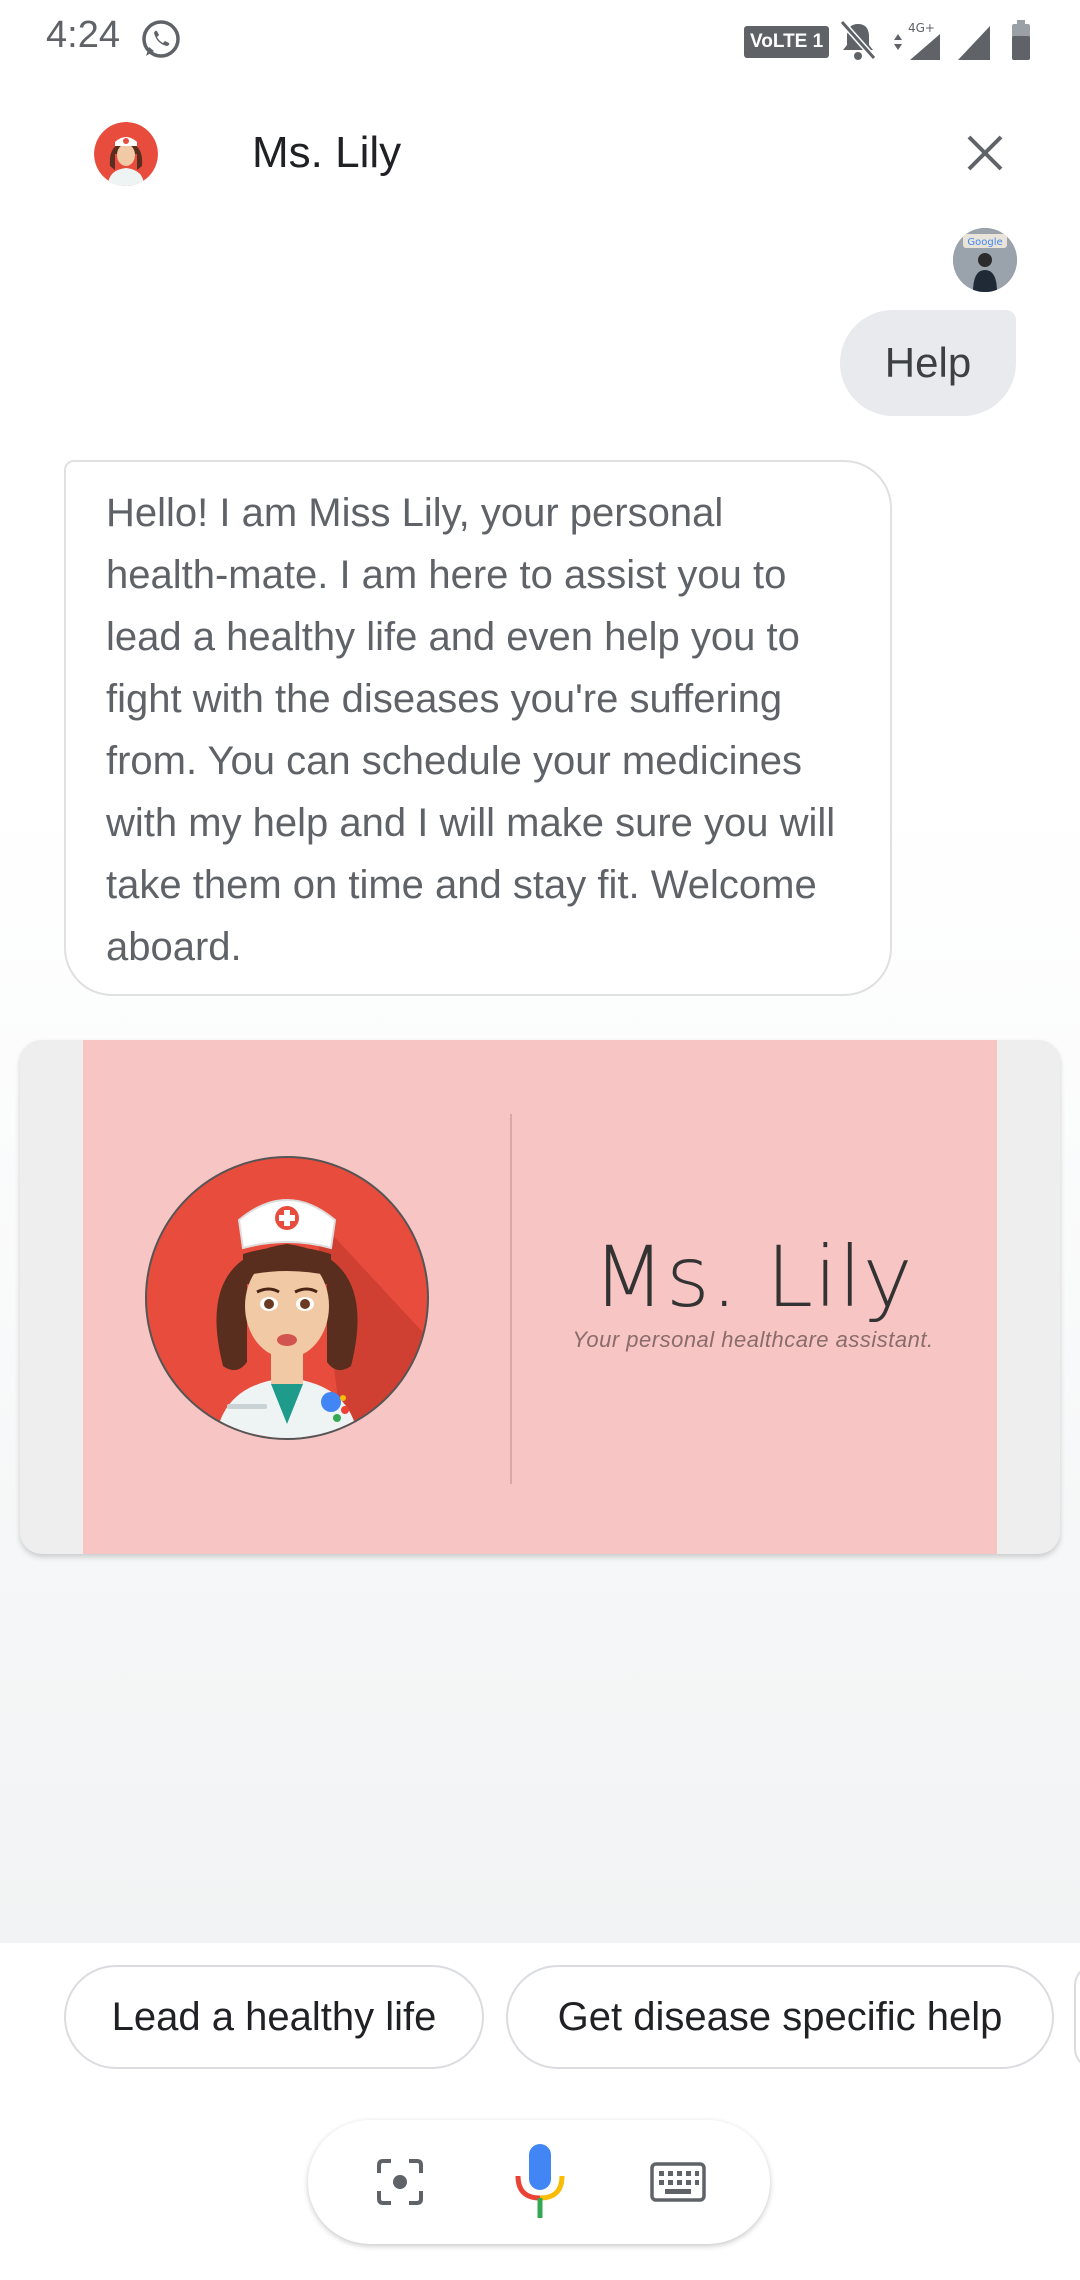  I want to click on microphone-icon, so click(540, 2181).